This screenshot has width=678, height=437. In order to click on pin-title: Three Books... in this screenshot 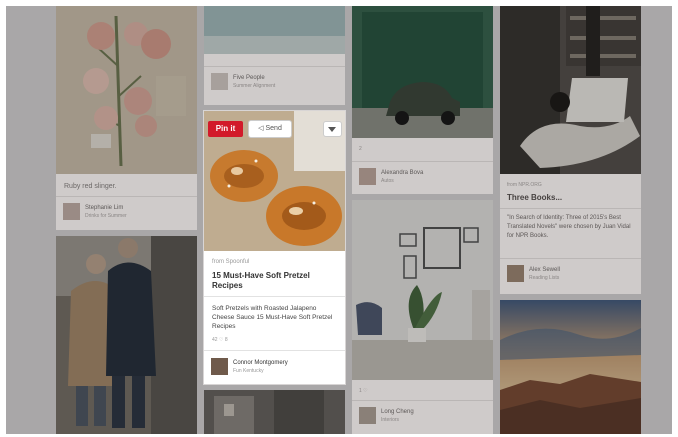, I will do `click(570, 198)`.